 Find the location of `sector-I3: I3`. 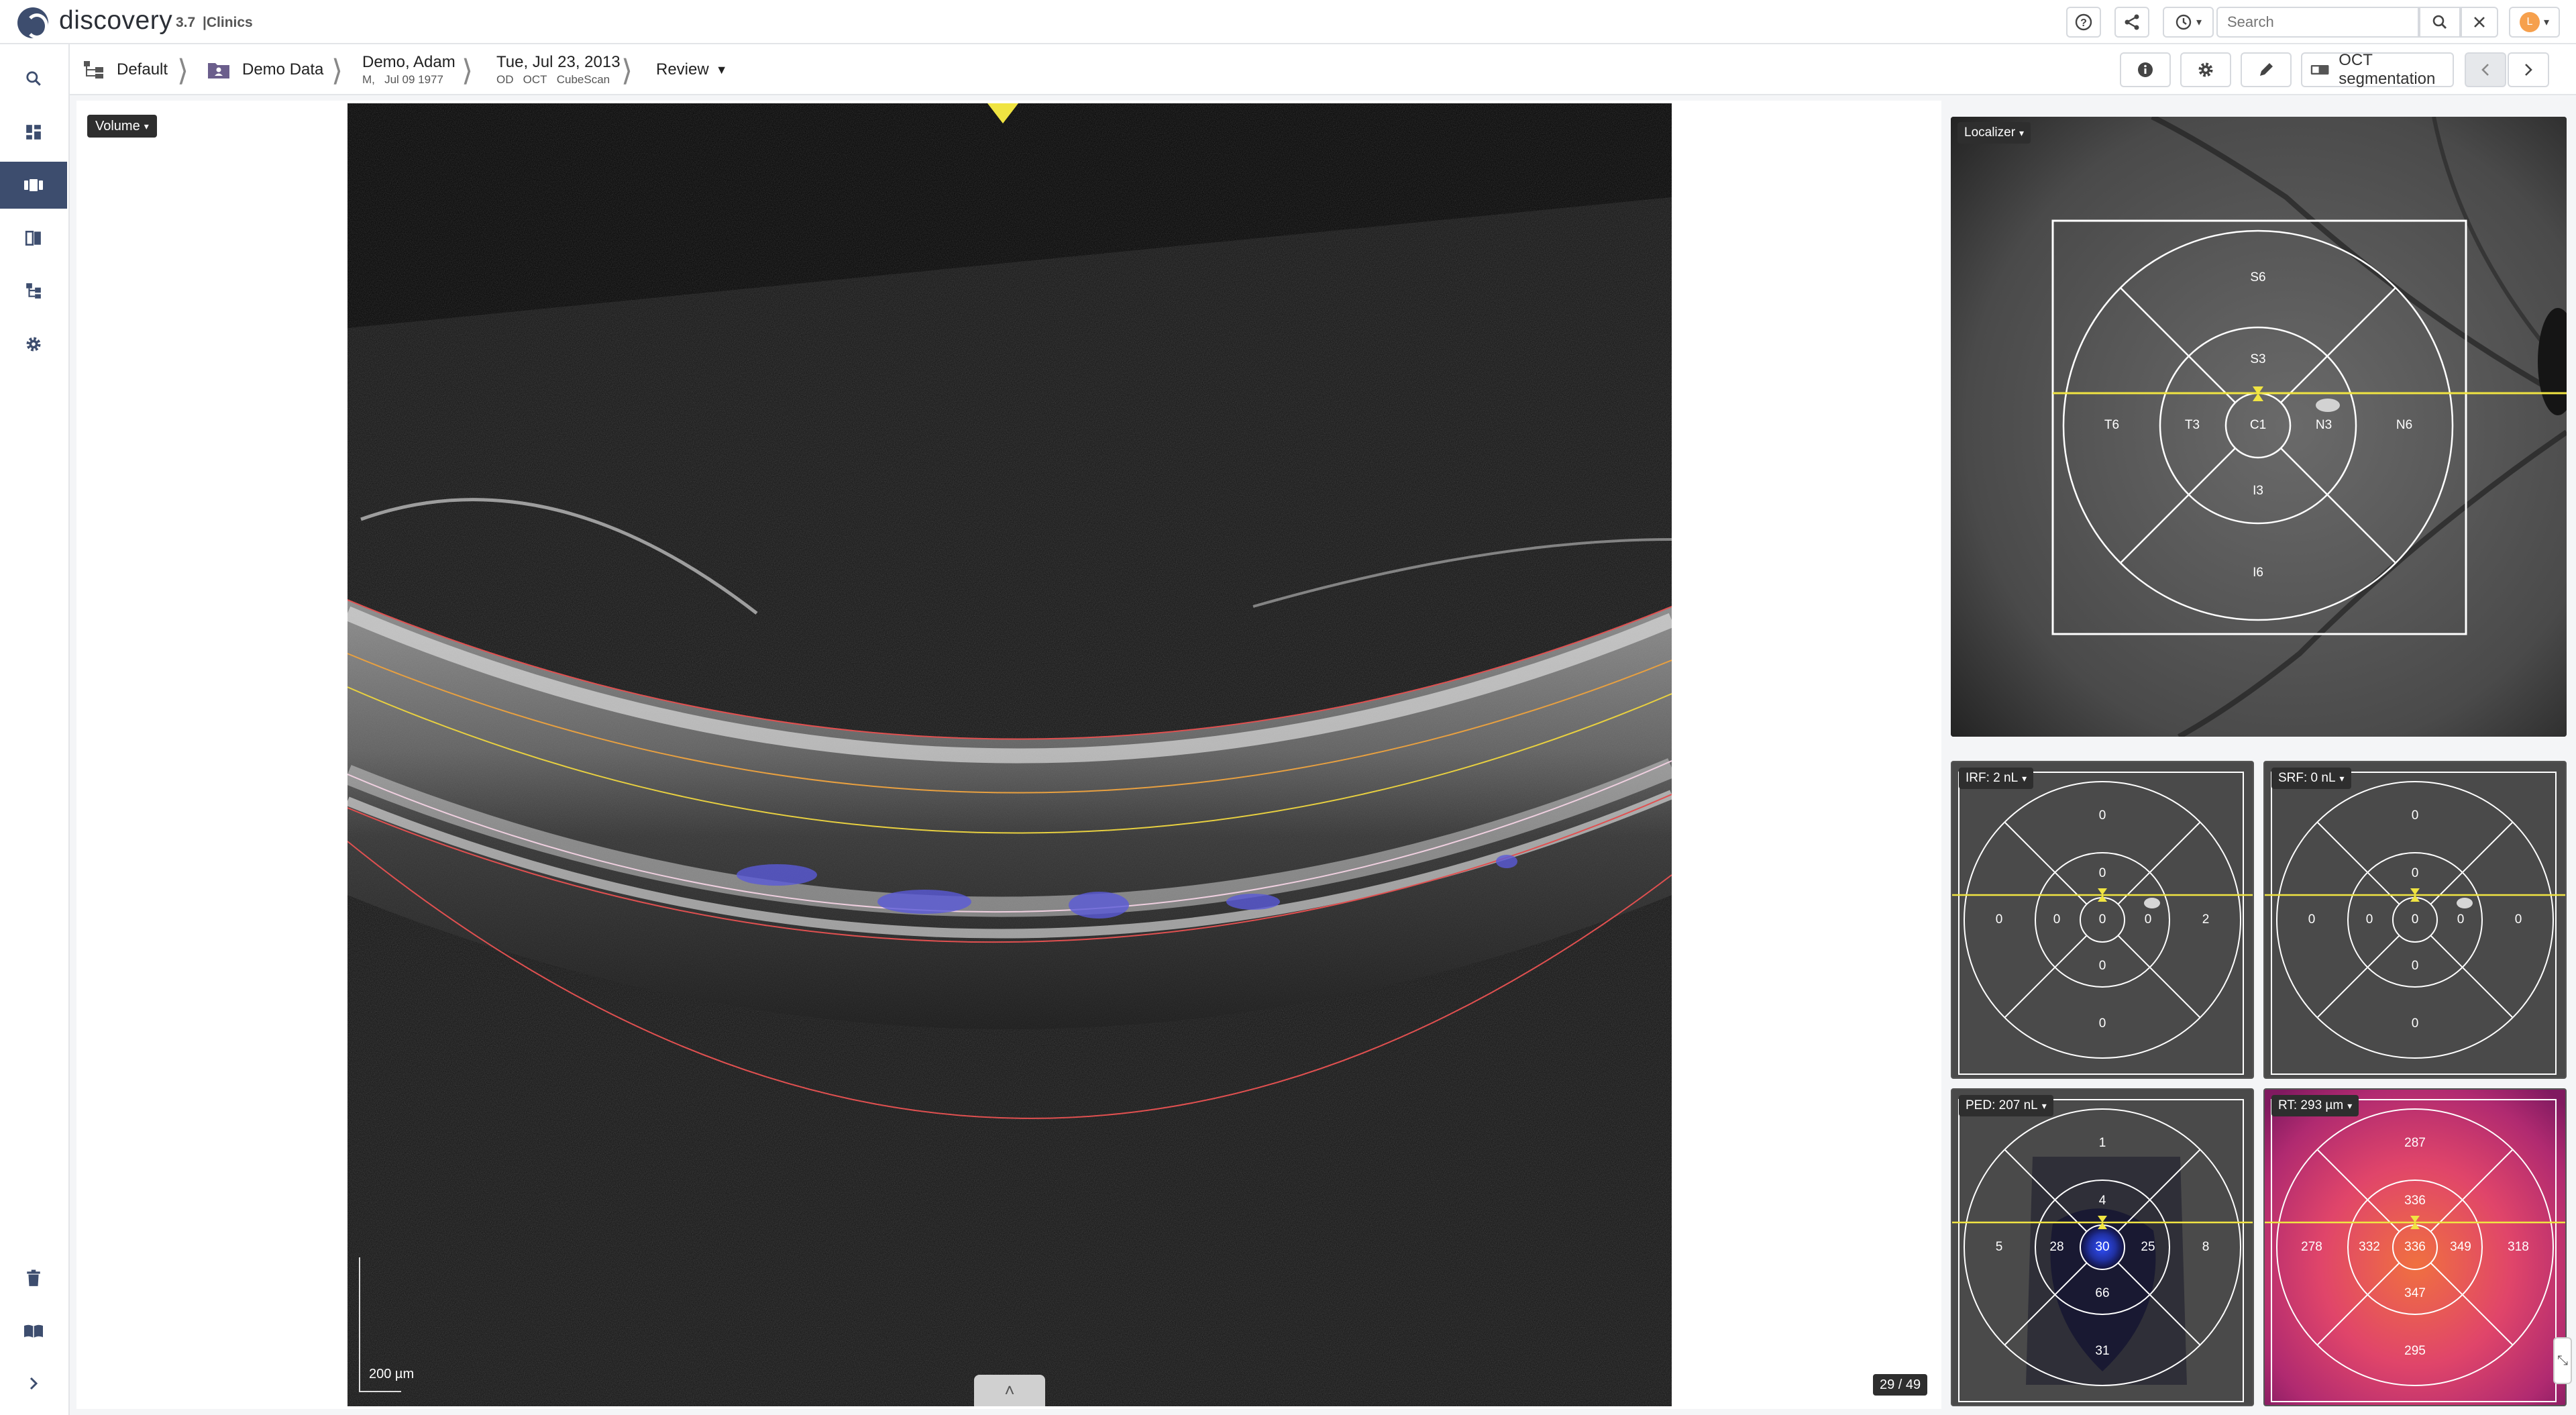

sector-I3: I3 is located at coordinates (2258, 491).